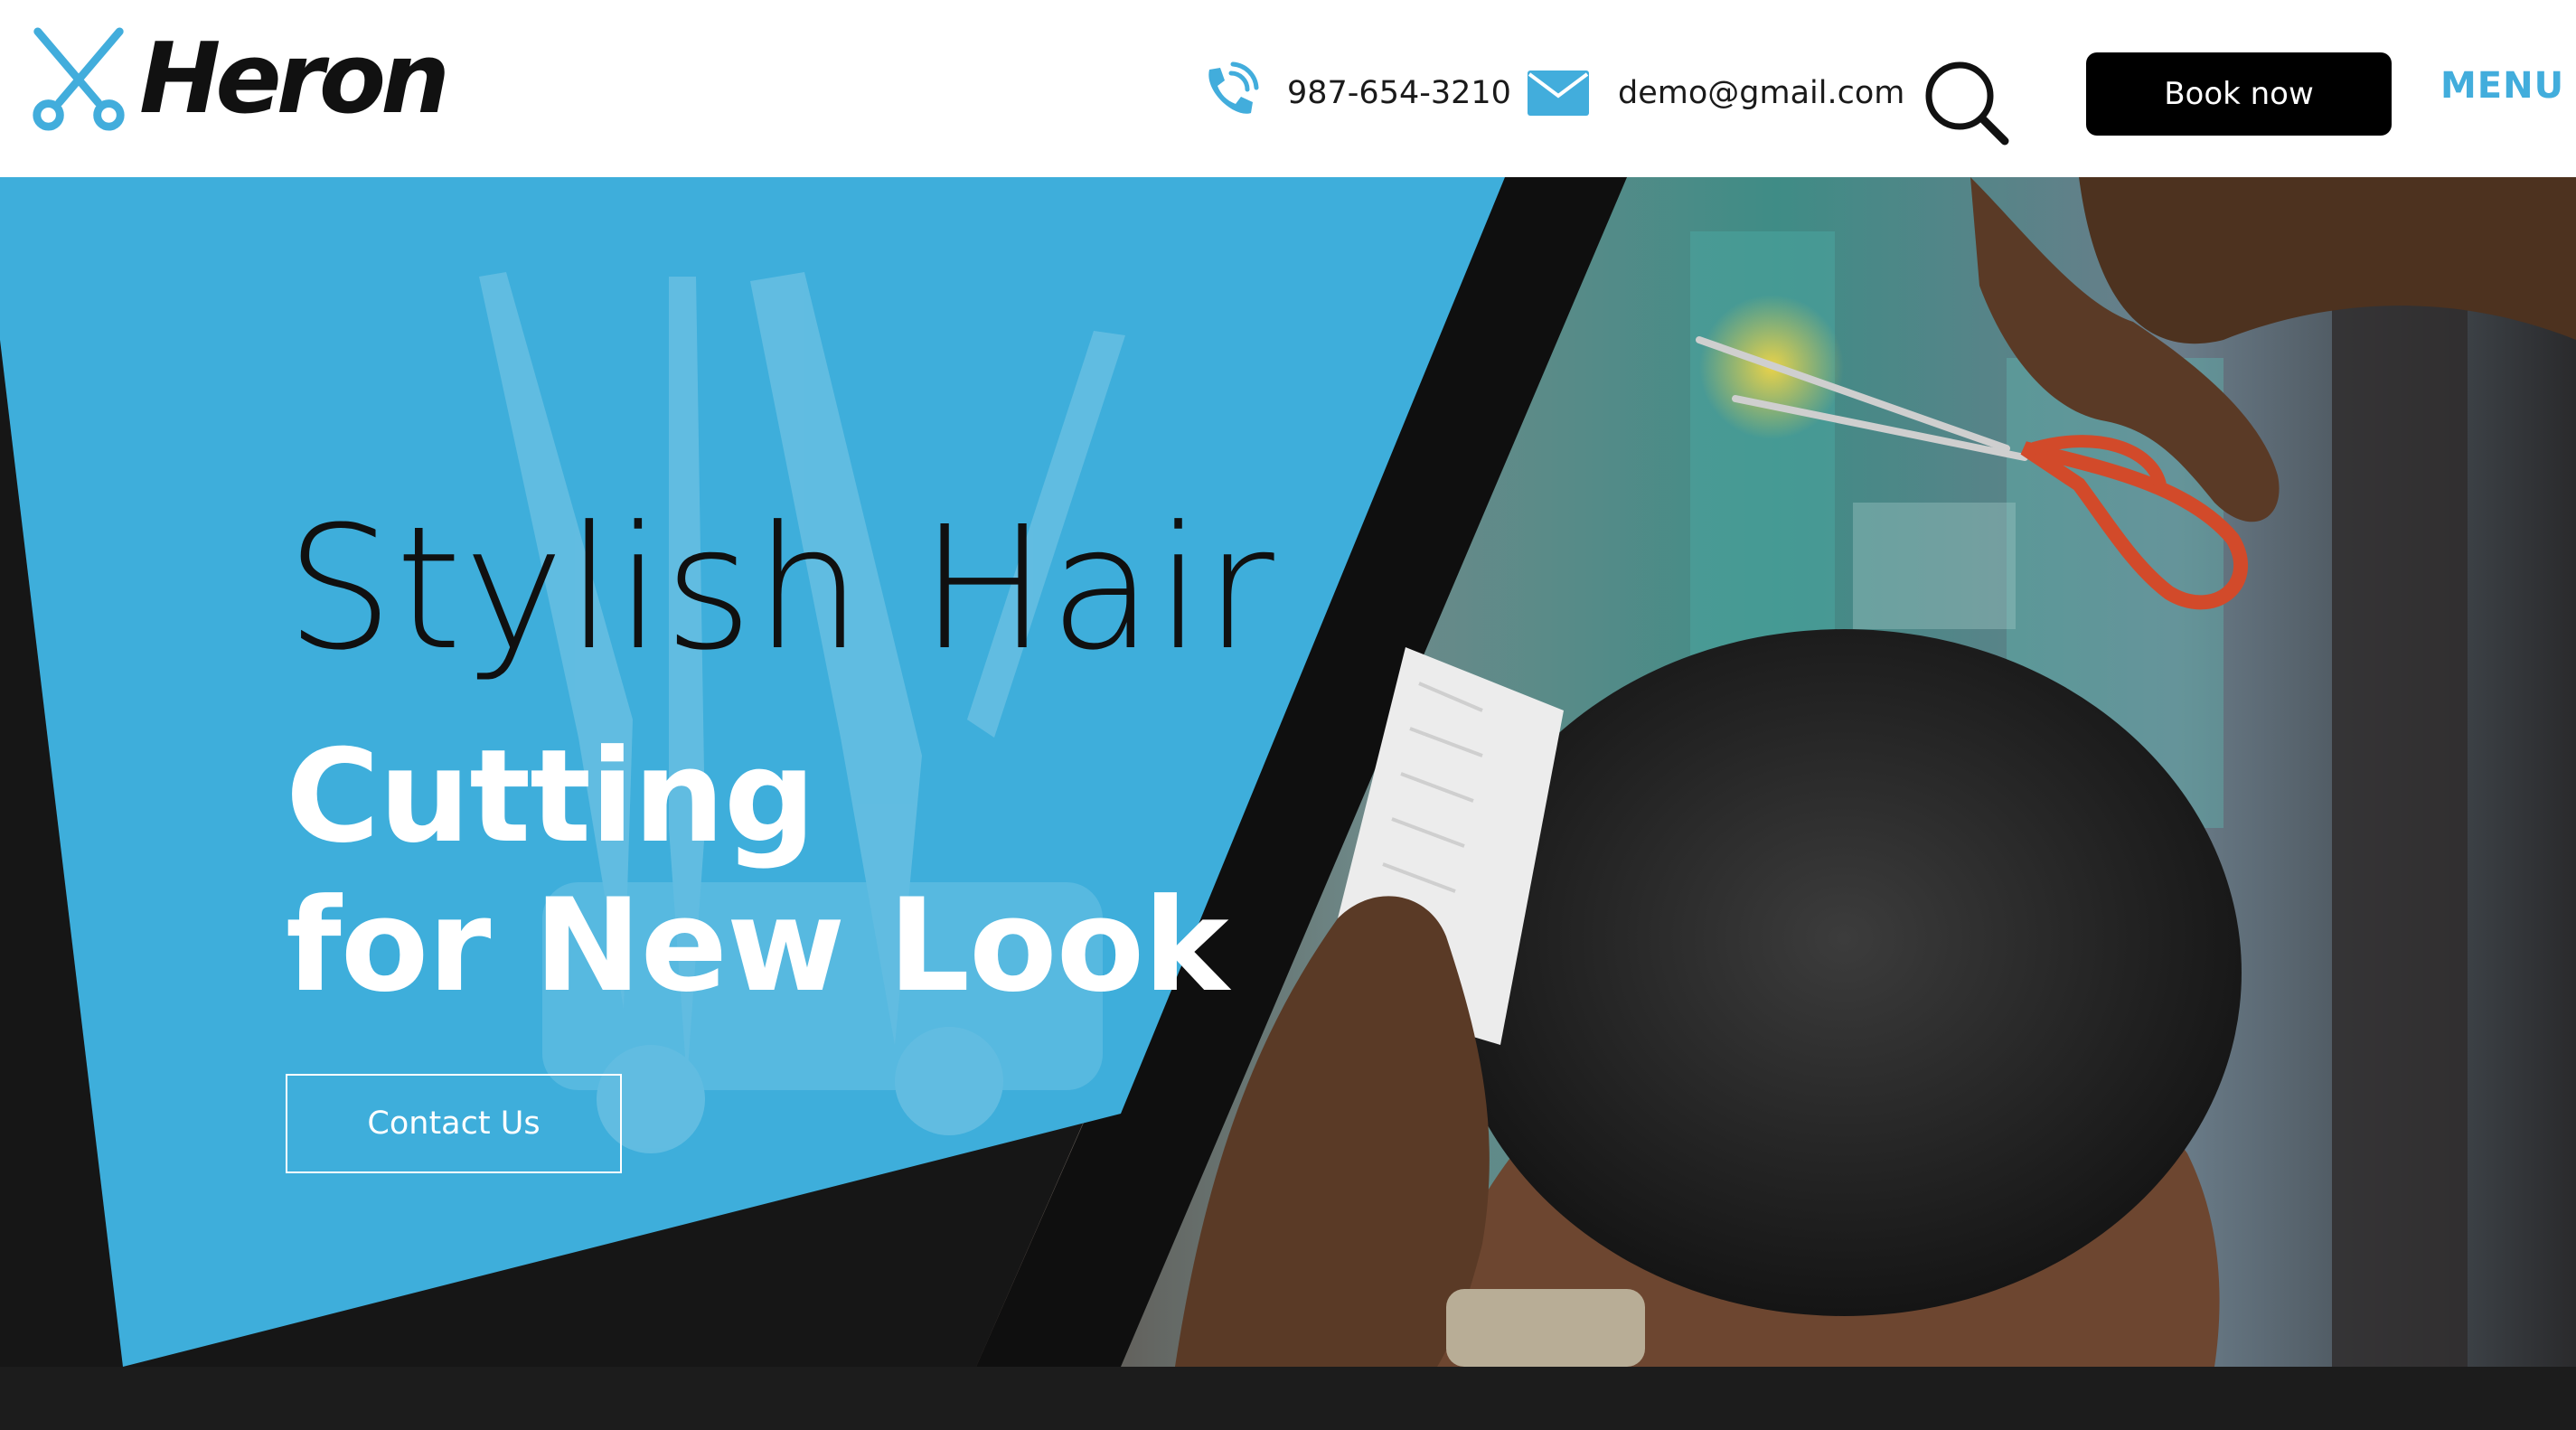 This screenshot has width=2576, height=1430. I want to click on search-icon, so click(1967, 103).